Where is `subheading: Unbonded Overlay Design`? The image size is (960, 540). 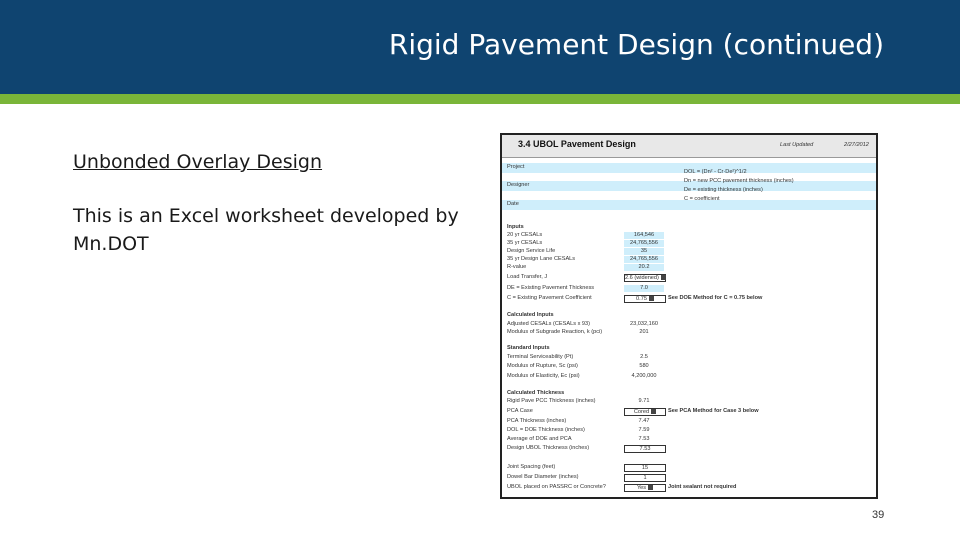 subheading: Unbonded Overlay Design is located at coordinates (198, 162).